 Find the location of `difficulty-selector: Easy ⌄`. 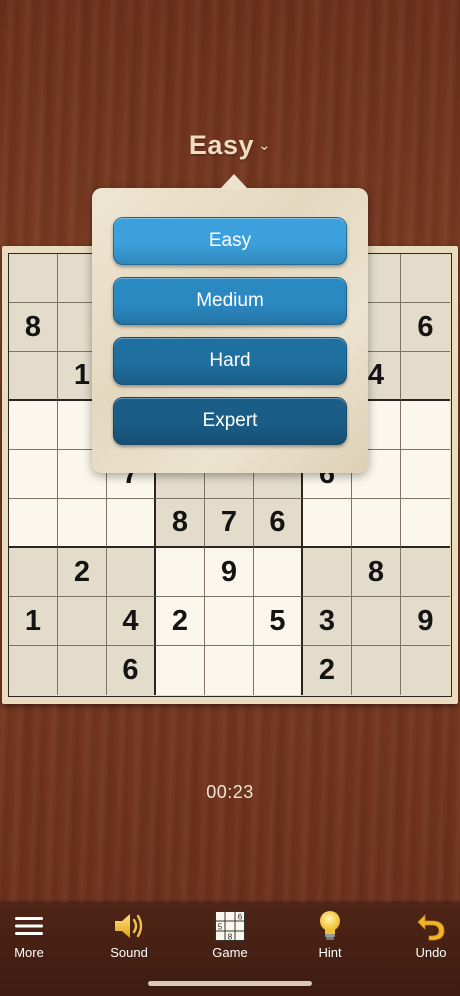

difficulty-selector: Easy ⌄ is located at coordinates (230, 145).